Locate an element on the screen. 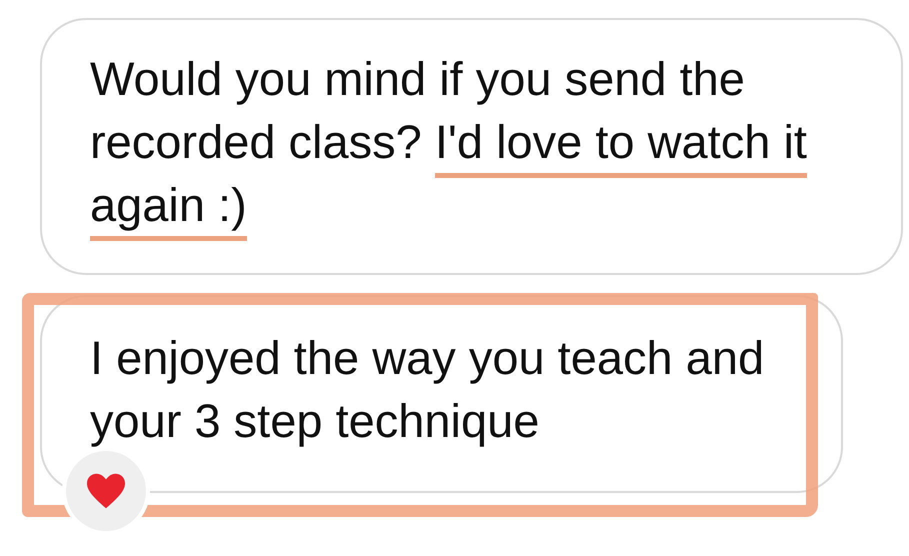 The width and height of the screenshot is (909, 556). message-text: I enjoyed the way you teach and is located at coordinates (427, 358).